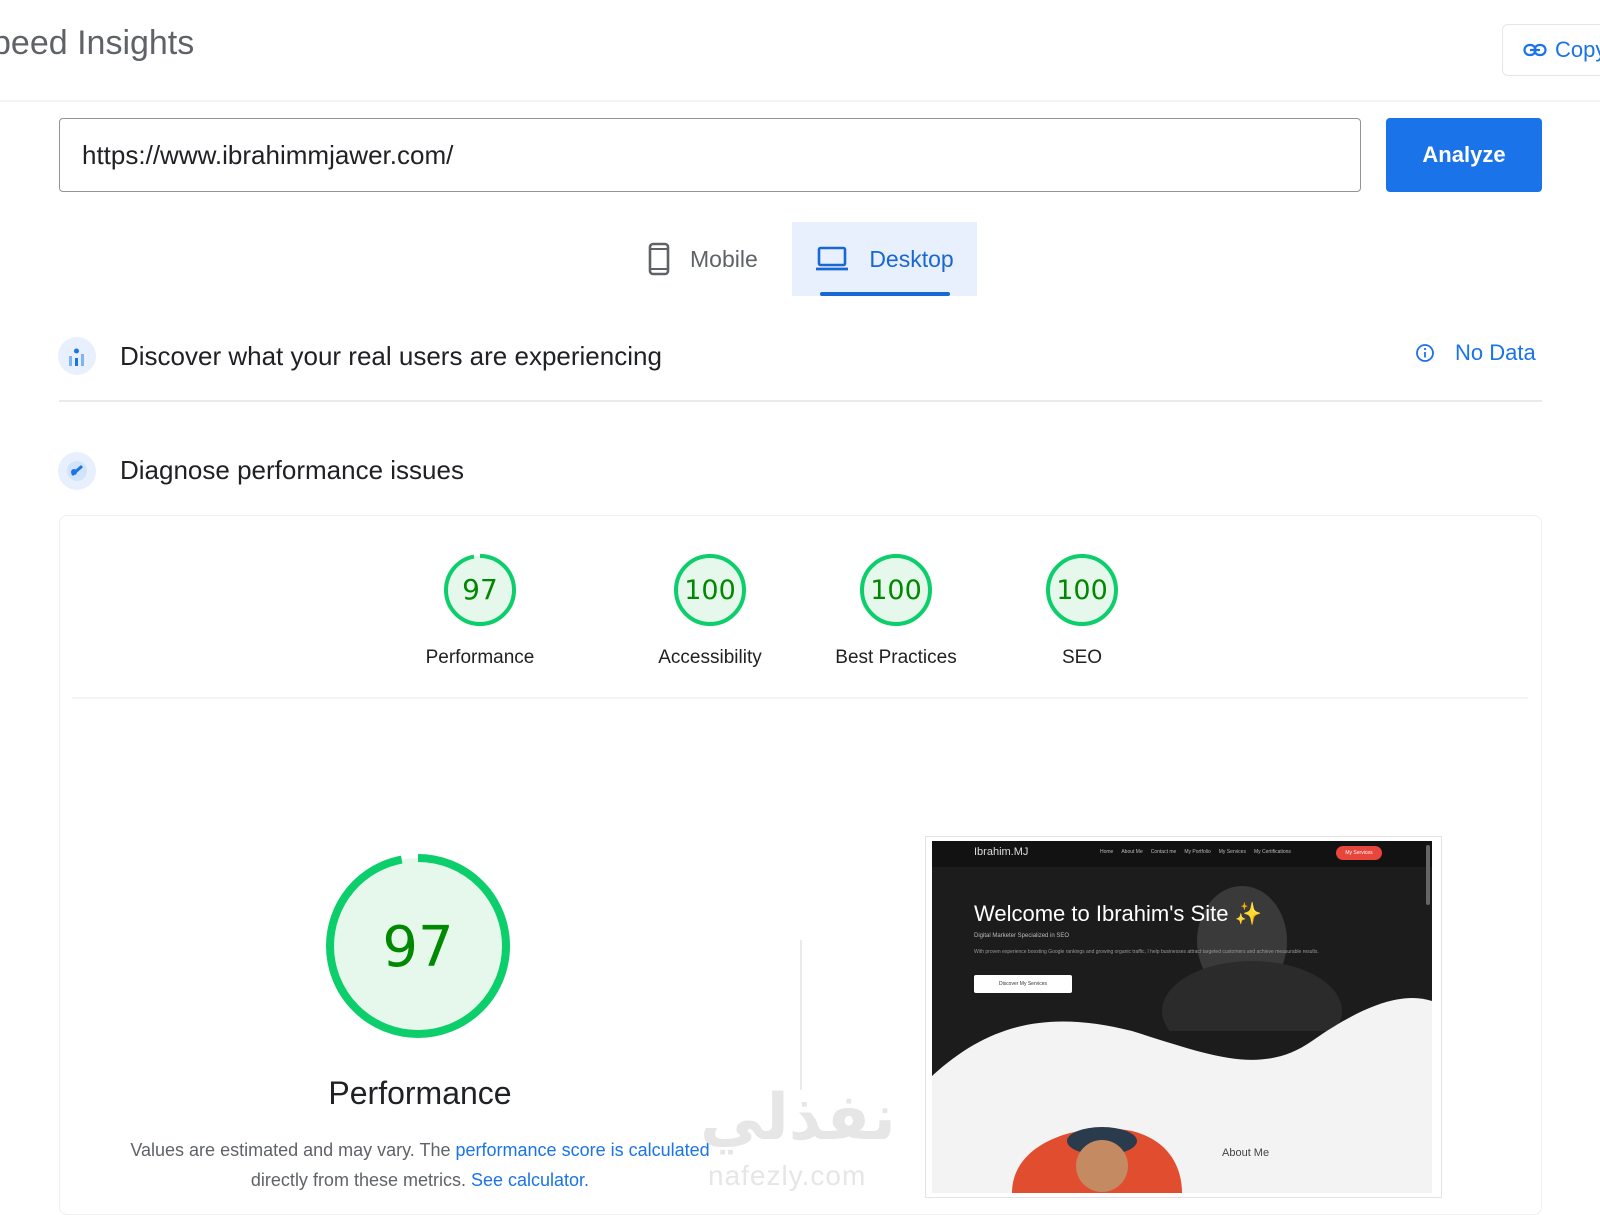  Describe the element at coordinates (420, 1093) in the screenshot. I see `performance-title: Performance` at that location.